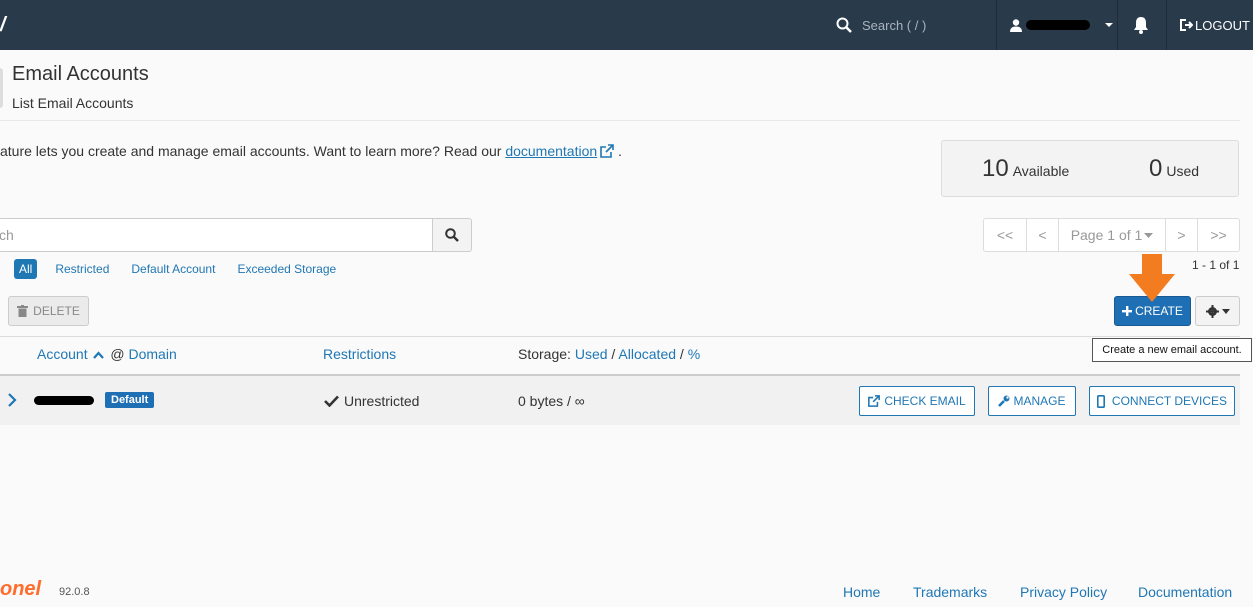  I want to click on bell-icon, so click(1141, 25).